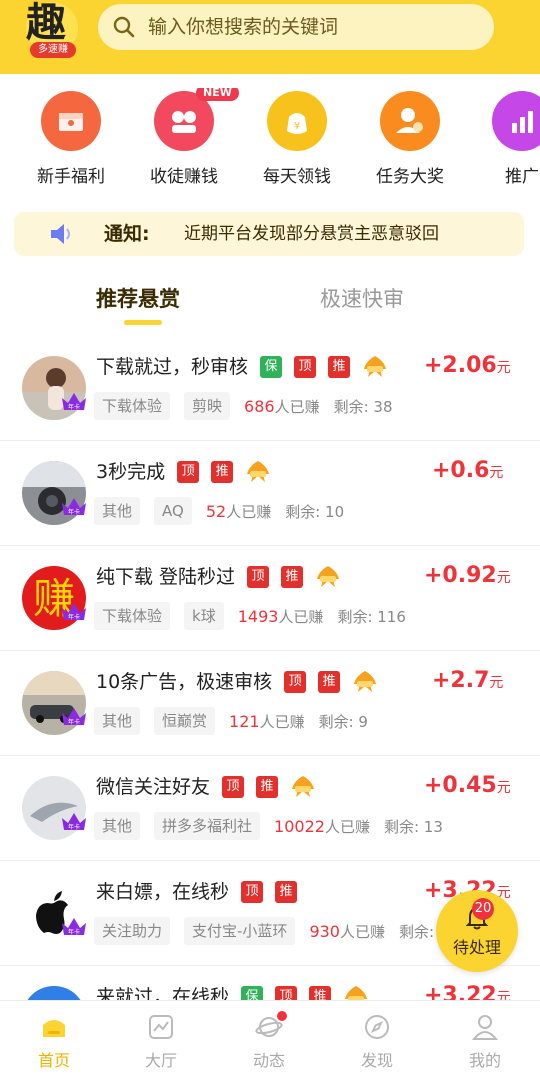 The width and height of the screenshot is (540, 1074). What do you see at coordinates (377, 1027) in the screenshot?
I see `compass-icon` at bounding box center [377, 1027].